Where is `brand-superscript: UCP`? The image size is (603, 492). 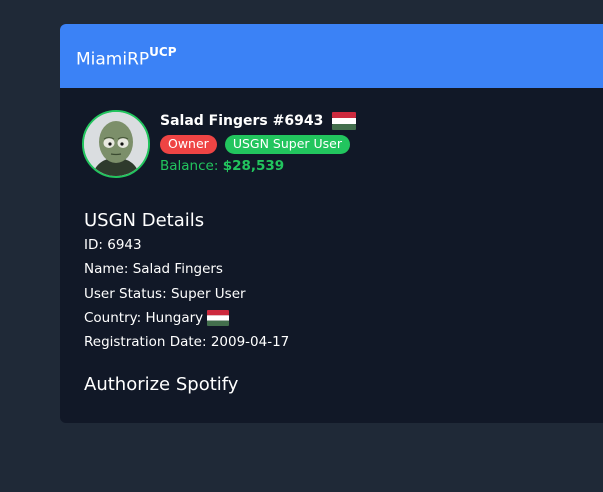 brand-superscript: UCP is located at coordinates (163, 51).